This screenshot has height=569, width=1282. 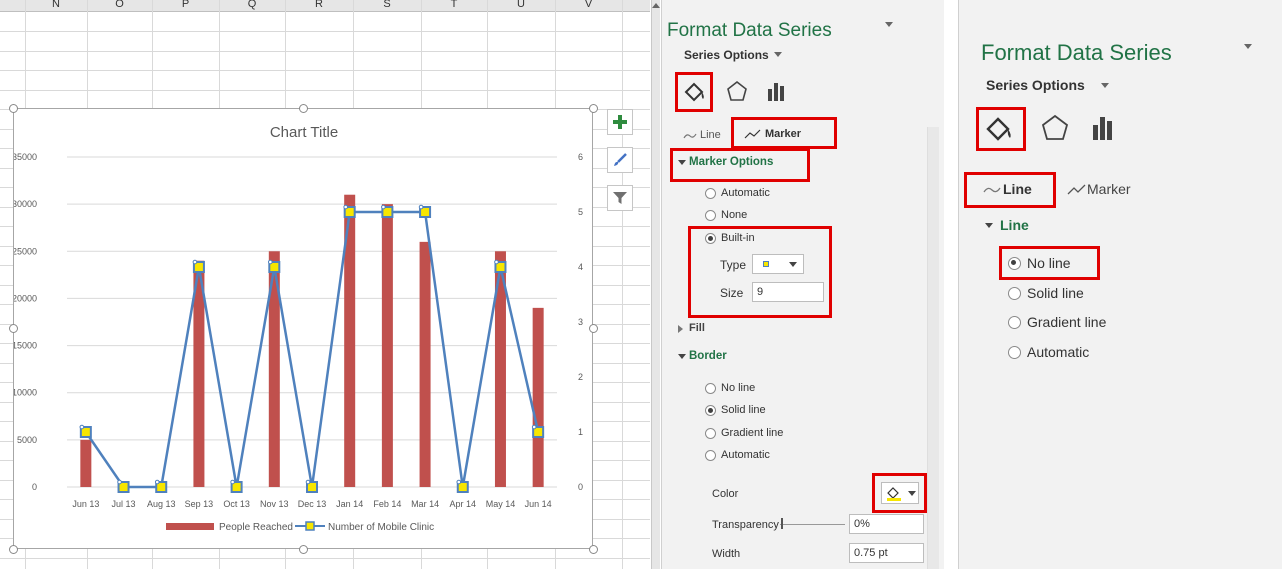 I want to click on scroll-up-arrow-icon, so click(x=656, y=5).